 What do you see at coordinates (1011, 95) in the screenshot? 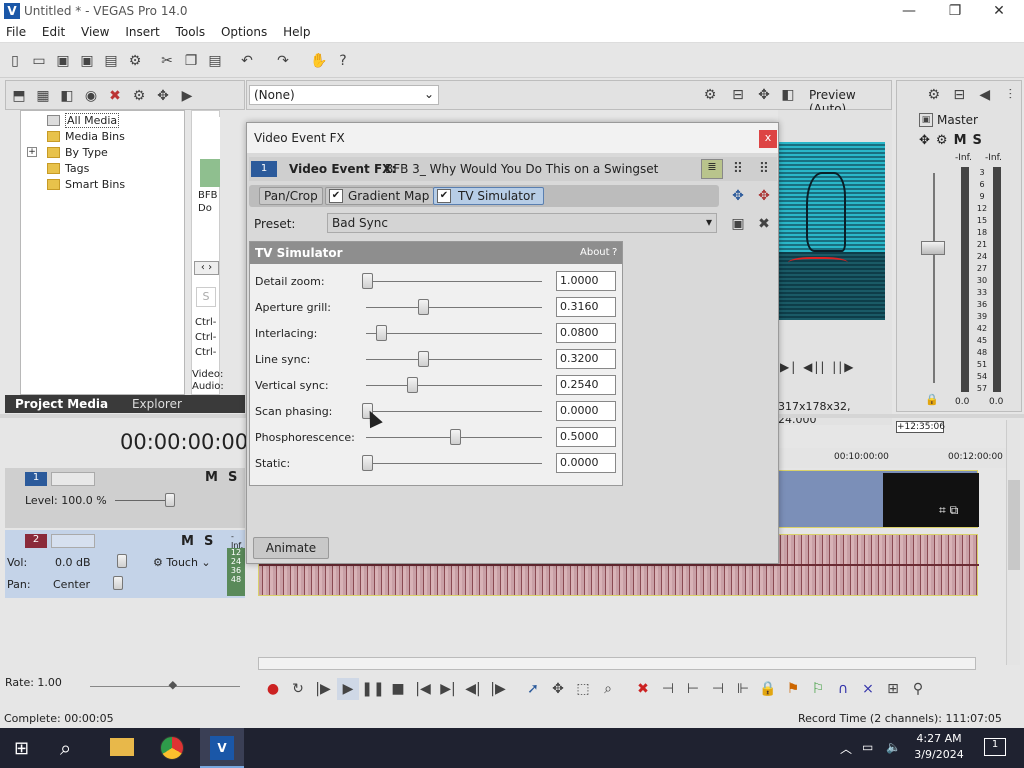
I see `mixer-icon: ⫶` at bounding box center [1011, 95].